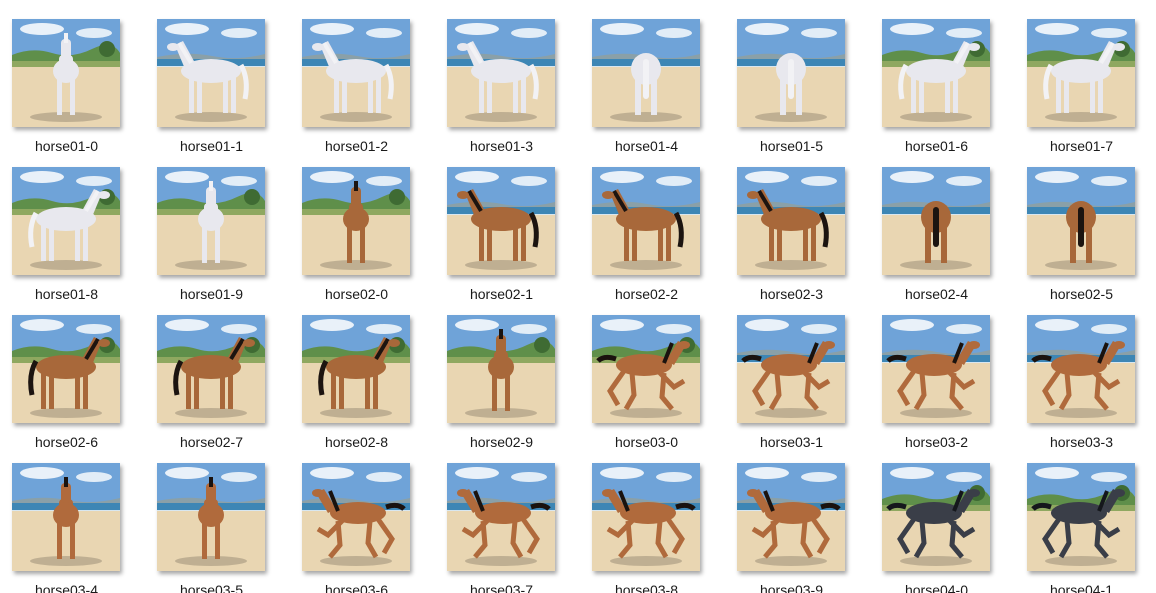 This screenshot has height=593, width=1156. I want to click on file-item: horse01-4, so click(664, 91).